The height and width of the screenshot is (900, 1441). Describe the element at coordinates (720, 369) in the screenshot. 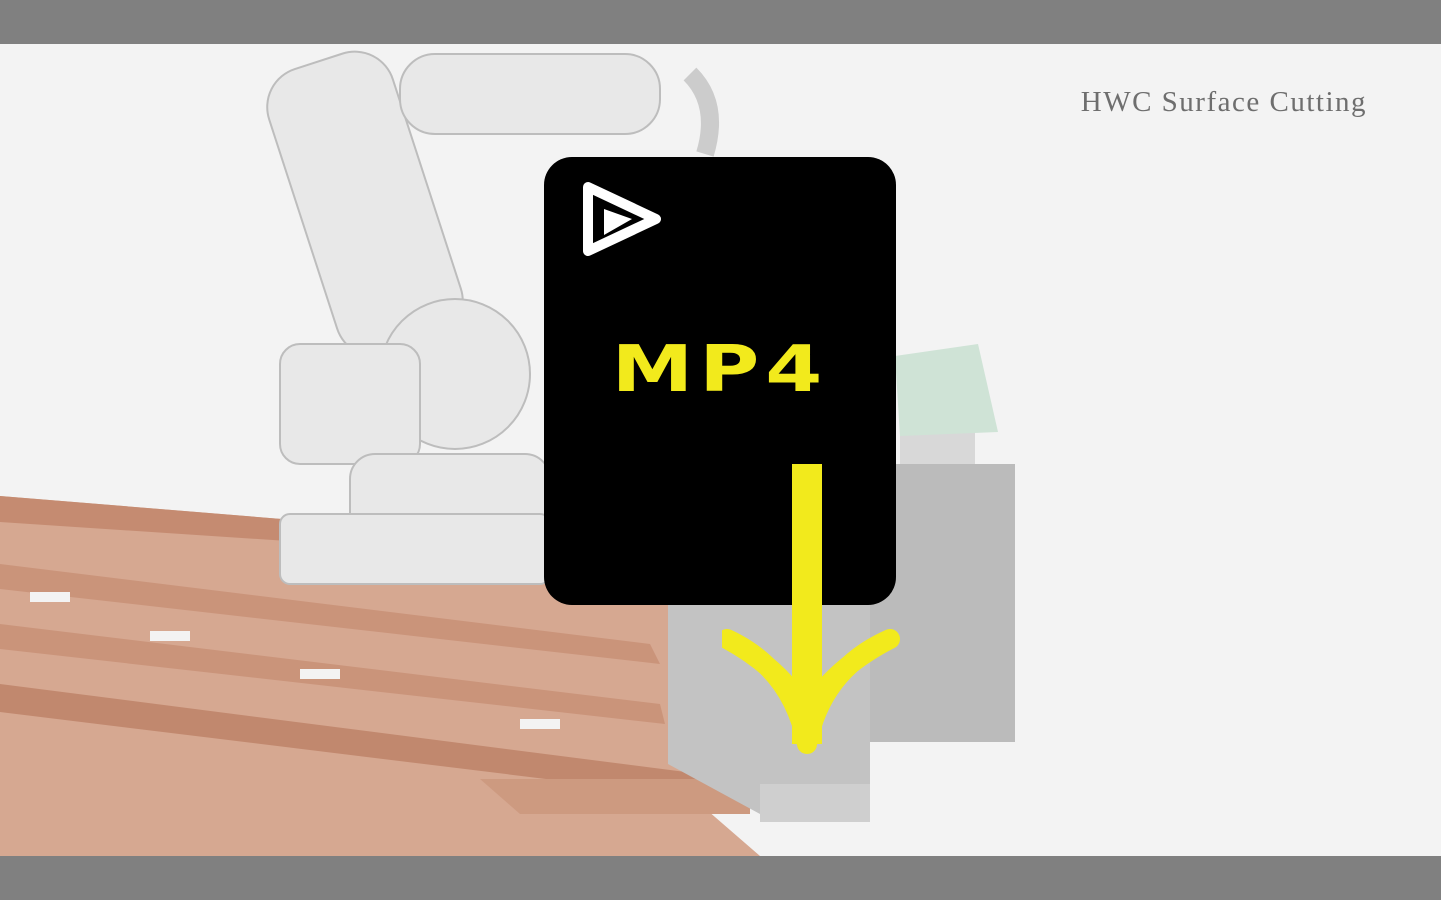

I see `file-type-label: MP4` at that location.